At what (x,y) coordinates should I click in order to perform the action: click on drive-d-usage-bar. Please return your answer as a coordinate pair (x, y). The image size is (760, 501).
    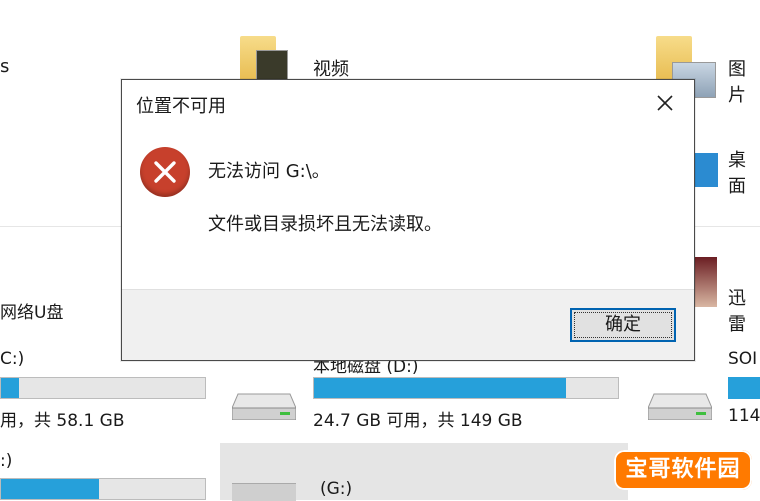
    Looking at the image, I should click on (466, 388).